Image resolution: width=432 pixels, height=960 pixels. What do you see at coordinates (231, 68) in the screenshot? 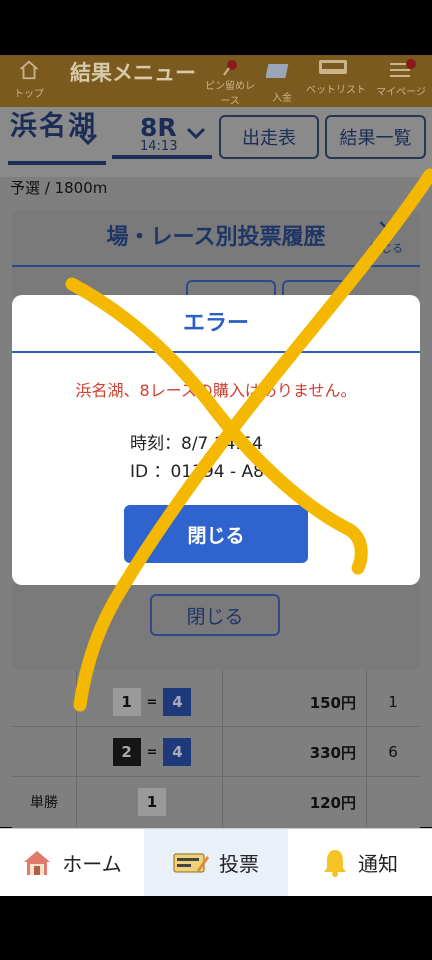
I see `pin-icon` at bounding box center [231, 68].